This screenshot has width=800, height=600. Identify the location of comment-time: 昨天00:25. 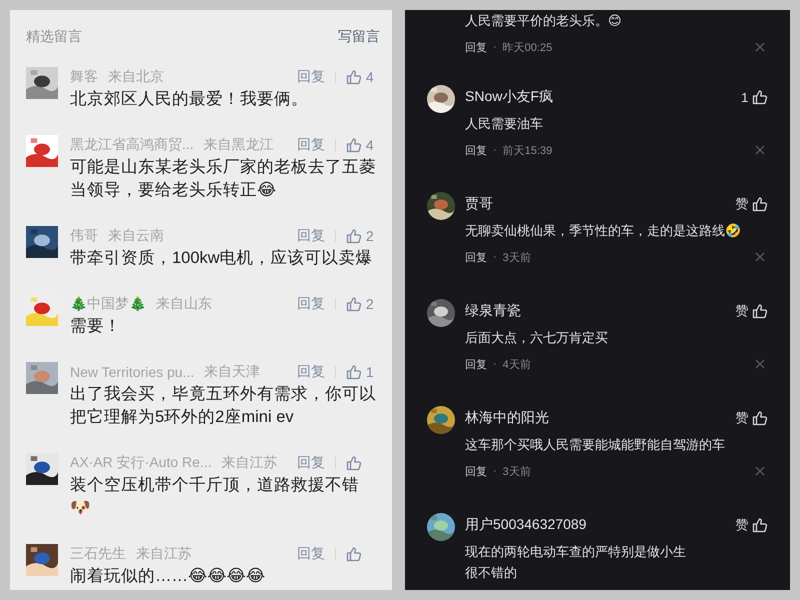
(527, 47).